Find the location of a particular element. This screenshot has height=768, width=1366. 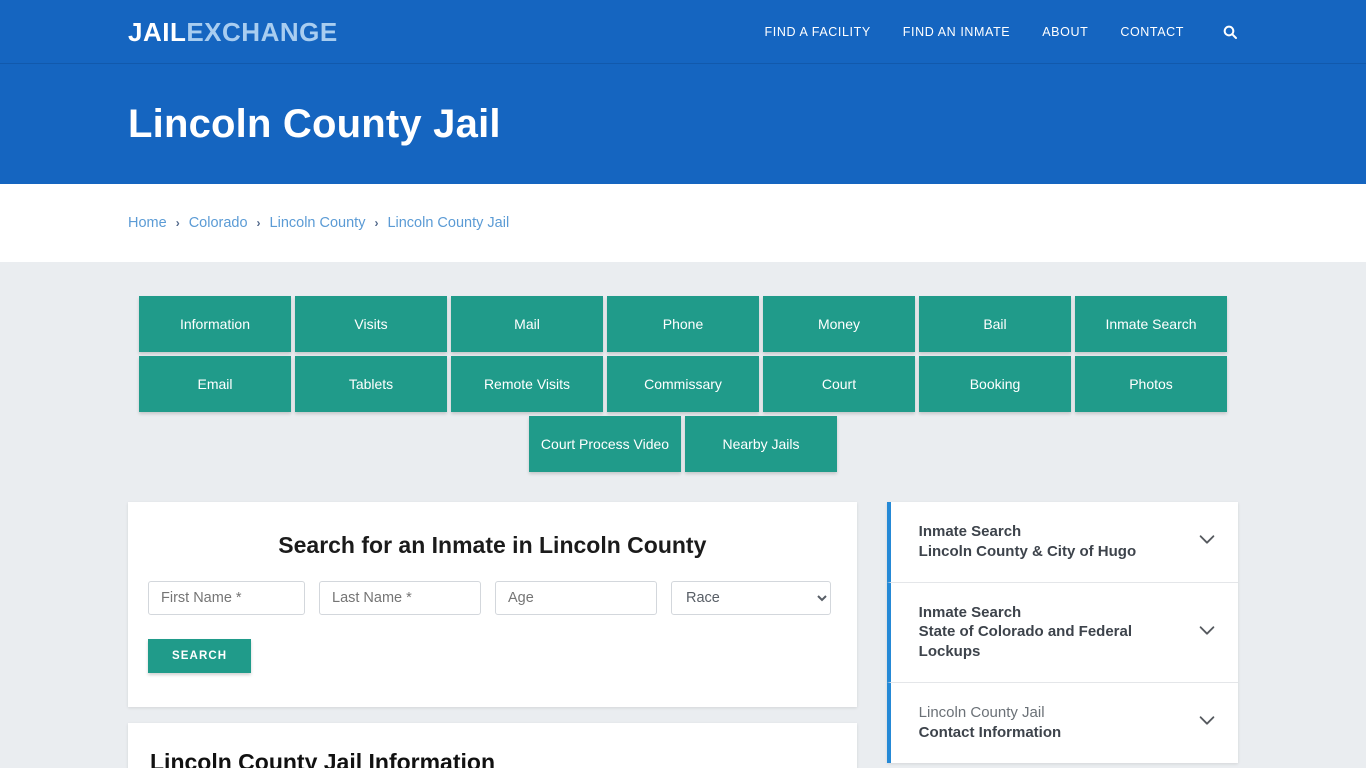

facility-button-tablets: Tablets is located at coordinates (371, 384).